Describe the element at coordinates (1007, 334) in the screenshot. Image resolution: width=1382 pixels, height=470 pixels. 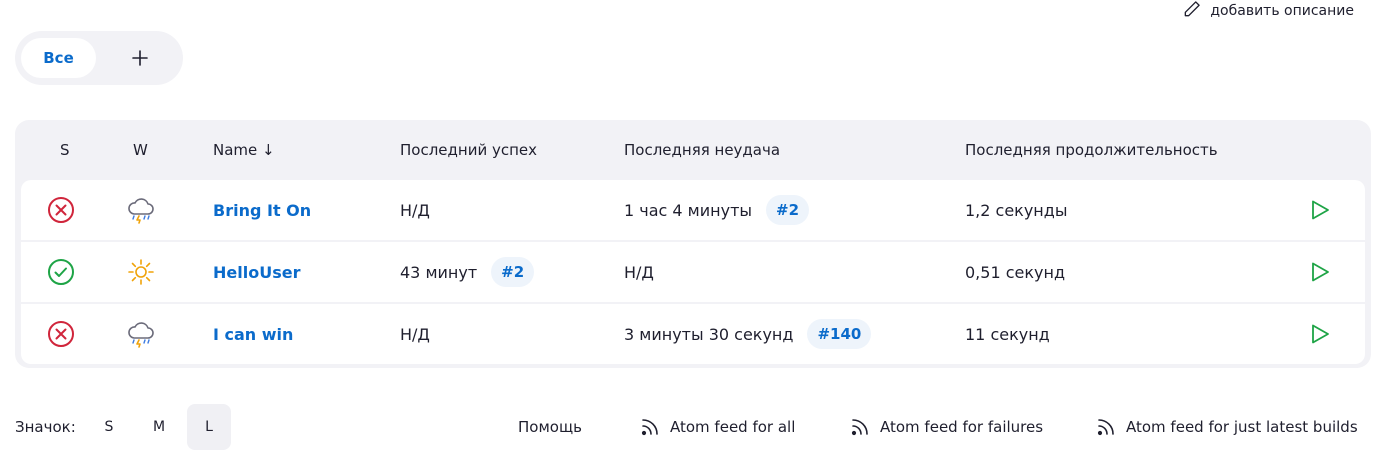
I see `duration-text: 11 секунд` at that location.